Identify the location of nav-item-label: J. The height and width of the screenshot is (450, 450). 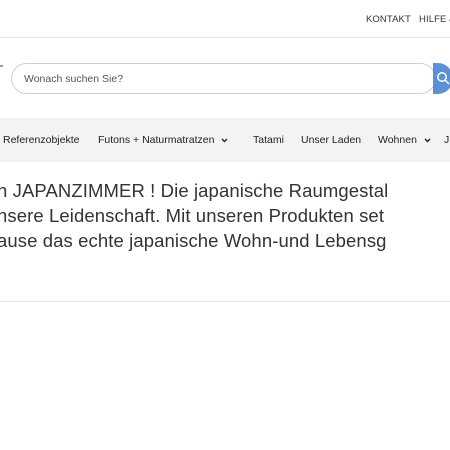
(447, 140).